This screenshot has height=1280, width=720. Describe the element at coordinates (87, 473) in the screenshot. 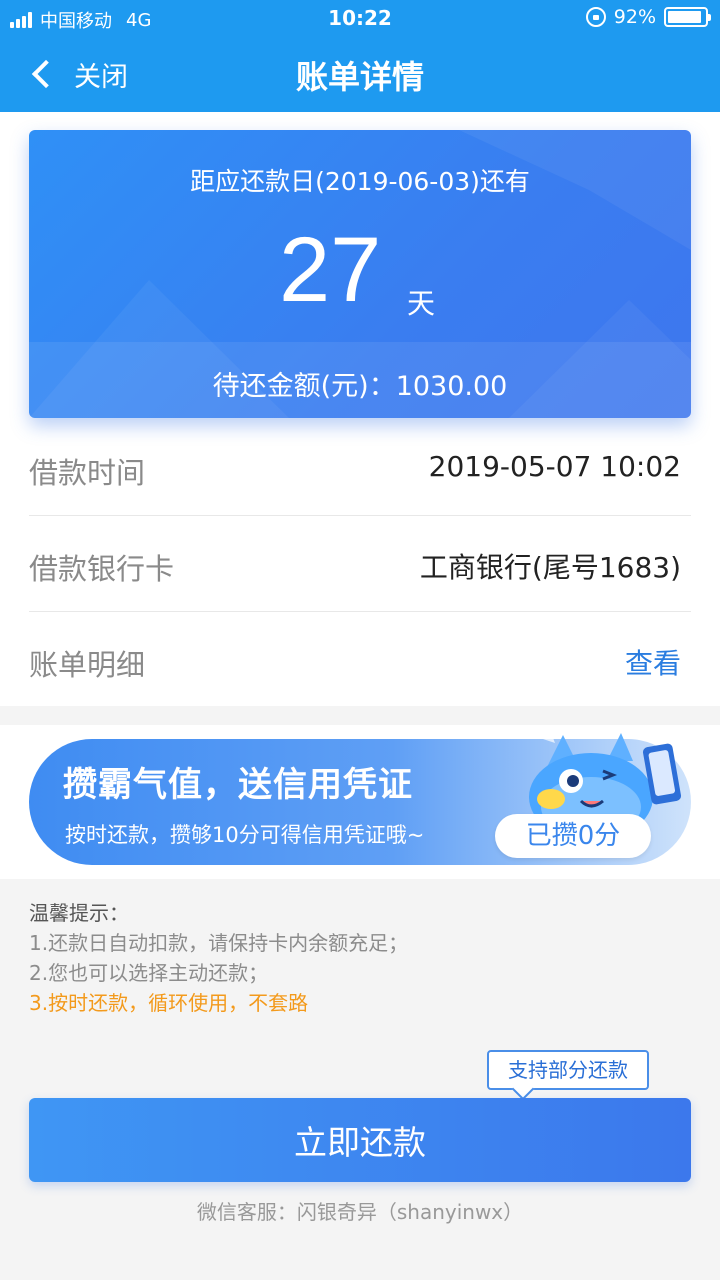

I see `loan-time-label: 借款时间` at that location.